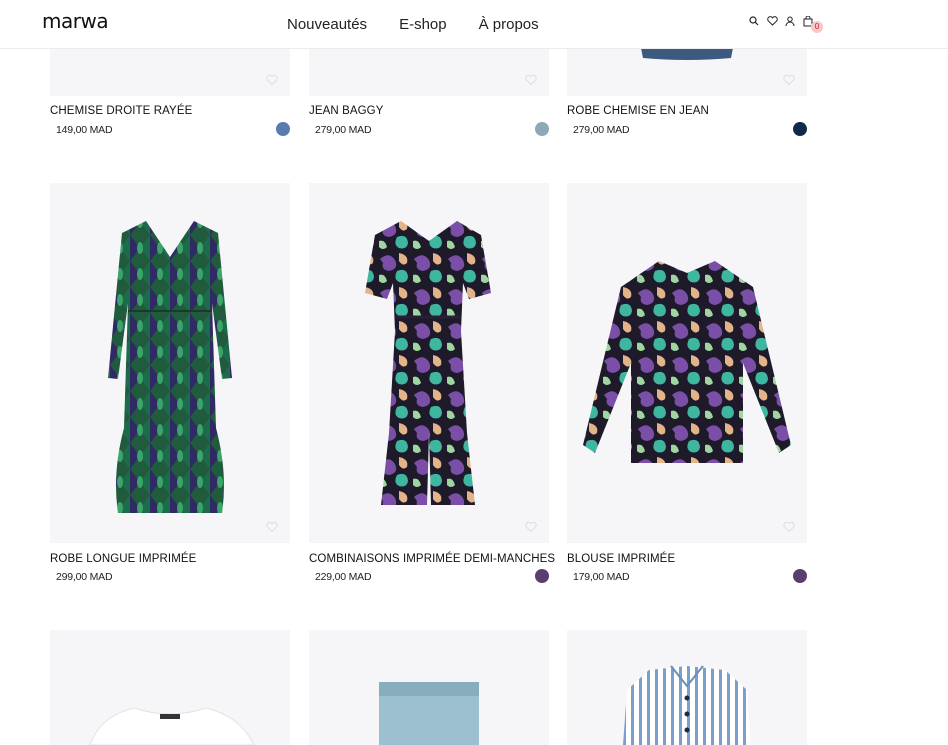 Image resolution: width=948 pixels, height=745 pixels. Describe the element at coordinates (84, 577) in the screenshot. I see `product-price: 299,00 MAD` at that location.